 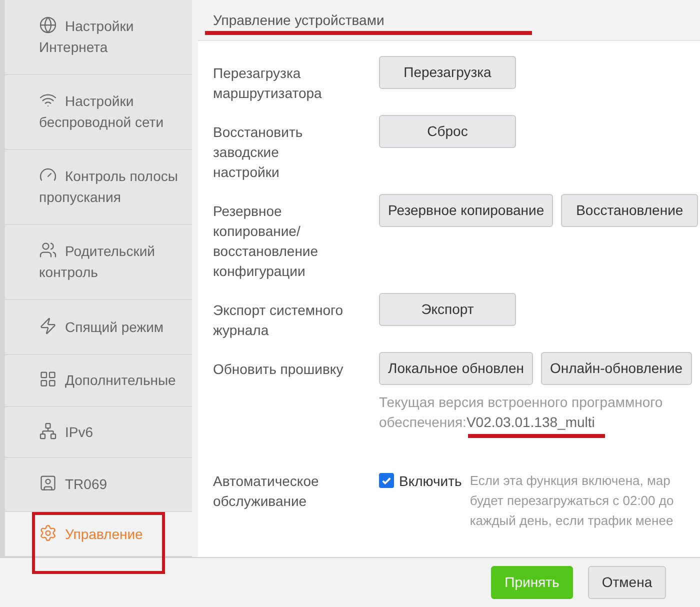 What do you see at coordinates (447, 131) in the screenshot?
I see `action-button: Сброс` at bounding box center [447, 131].